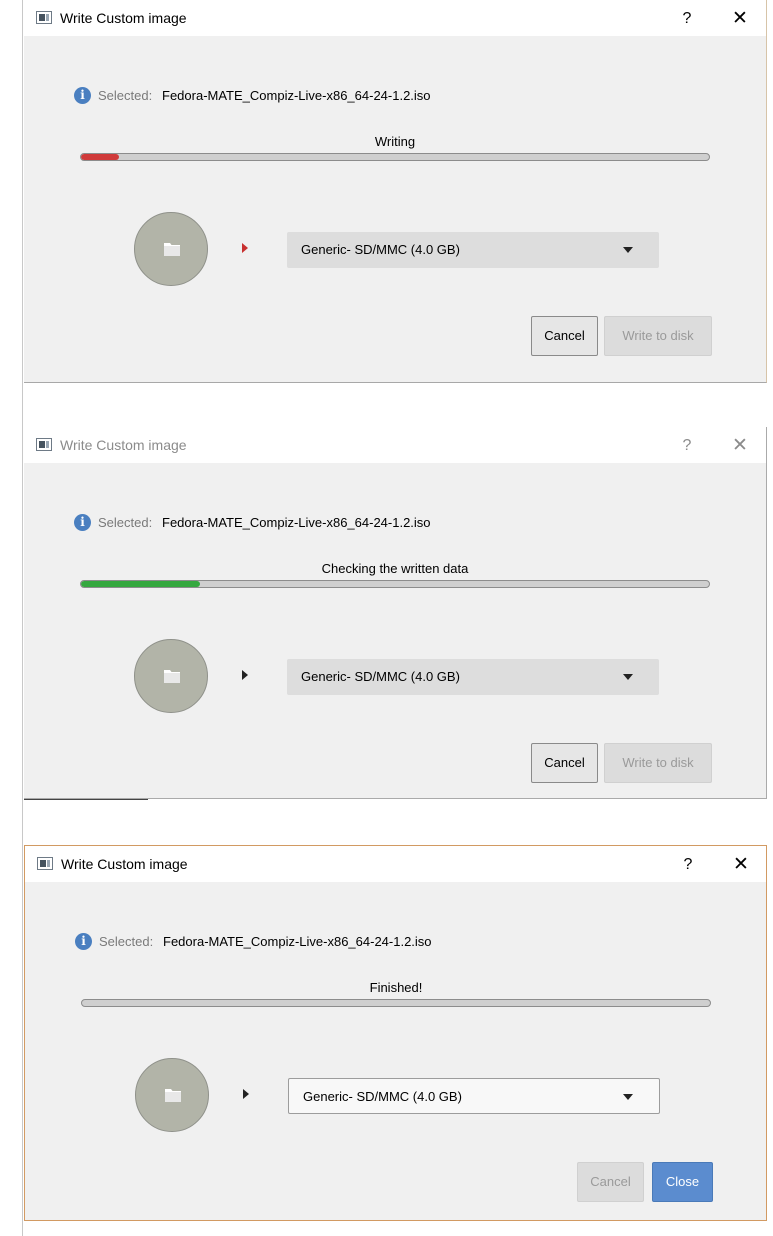 This screenshot has width=773, height=1236. What do you see at coordinates (682, 1182) in the screenshot?
I see `close-button: Close` at bounding box center [682, 1182].